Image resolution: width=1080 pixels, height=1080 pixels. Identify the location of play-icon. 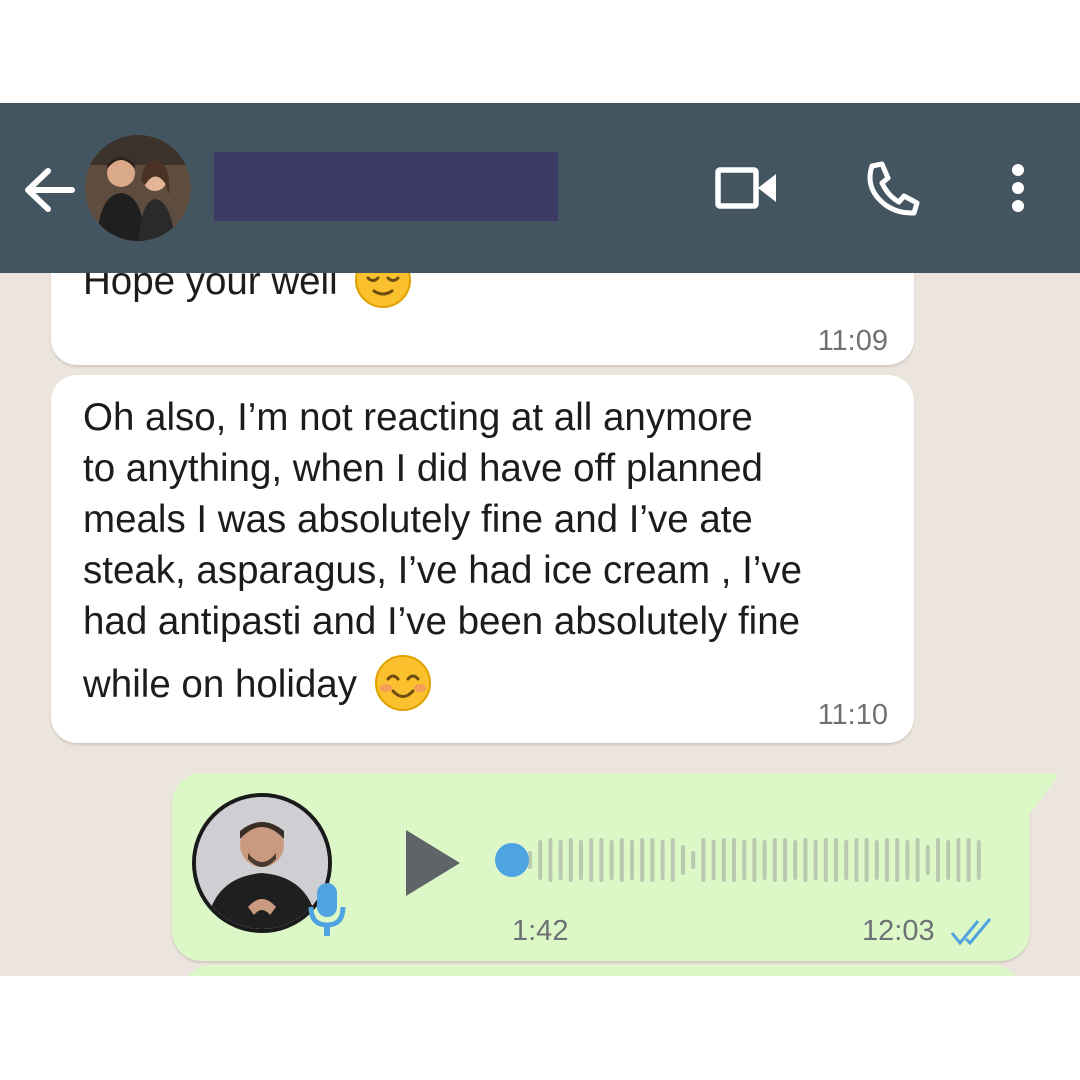
(433, 863).